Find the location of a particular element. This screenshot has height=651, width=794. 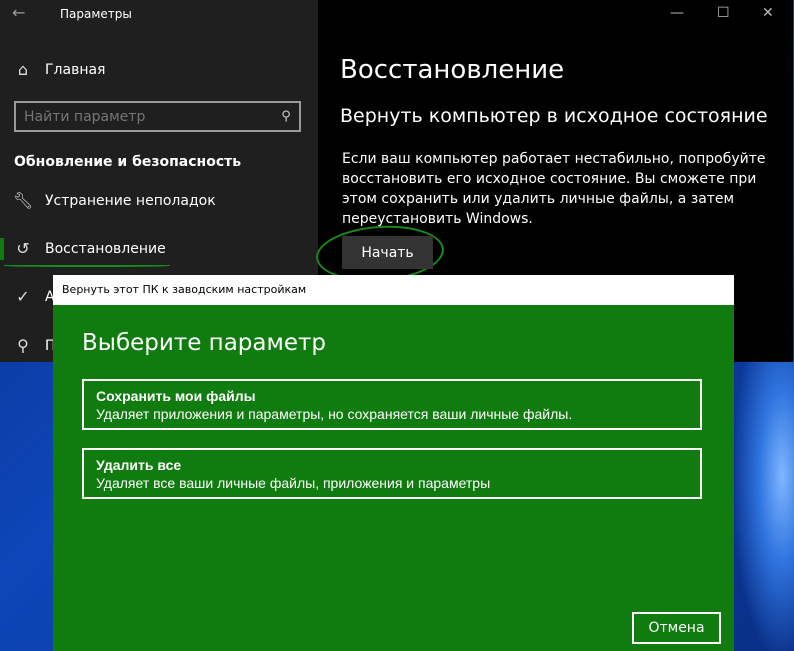

history-icon: ↺ is located at coordinates (23, 248).